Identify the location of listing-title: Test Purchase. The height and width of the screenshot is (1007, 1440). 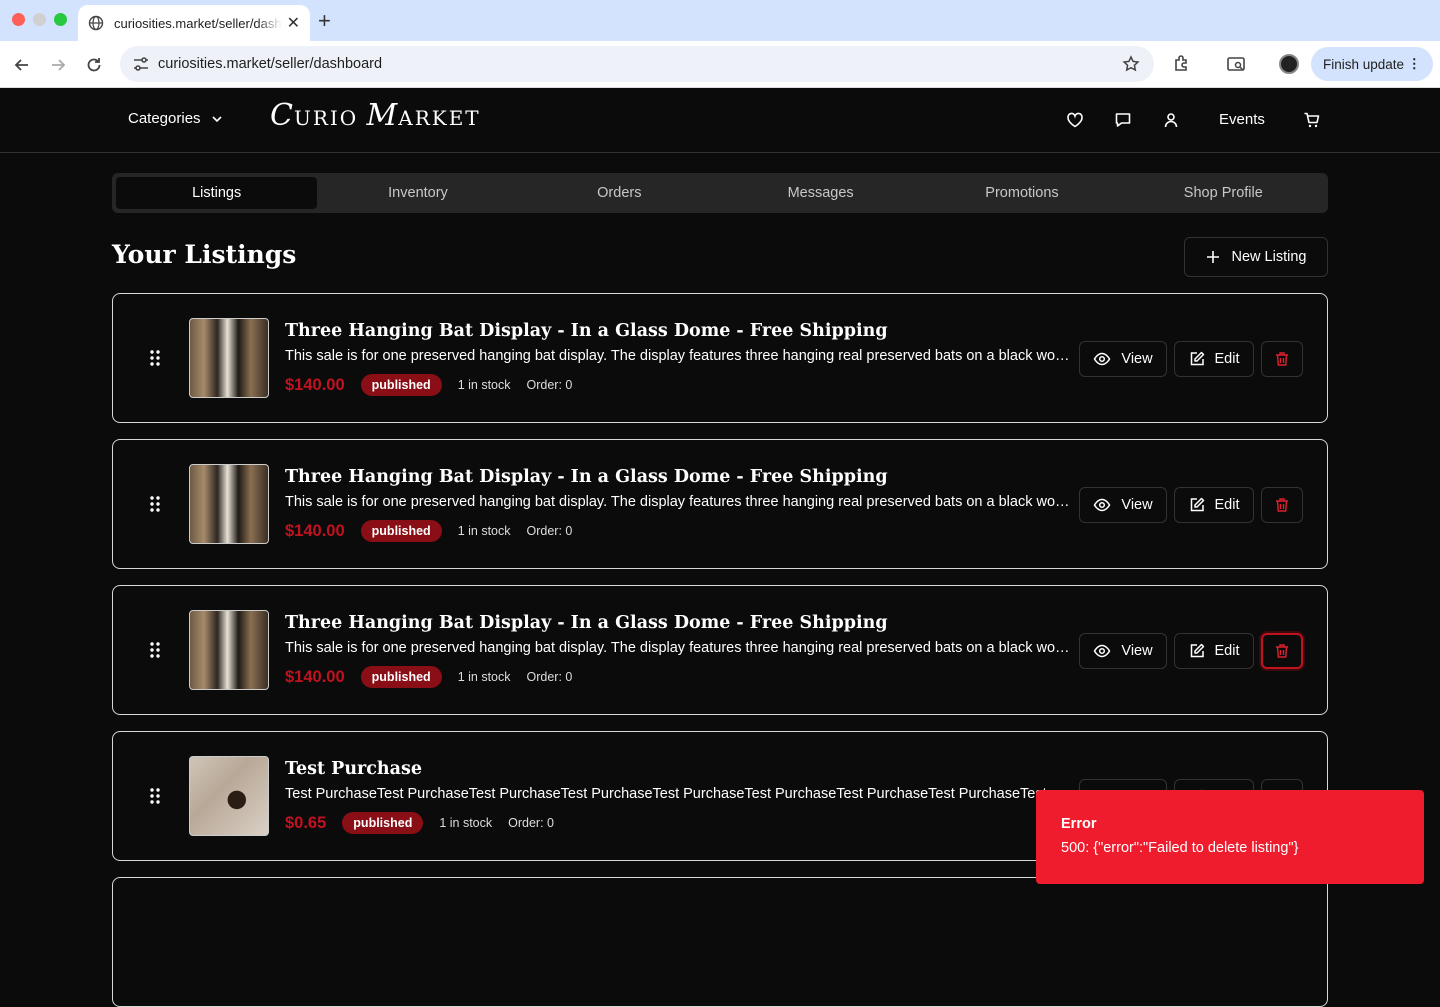
(353, 769).